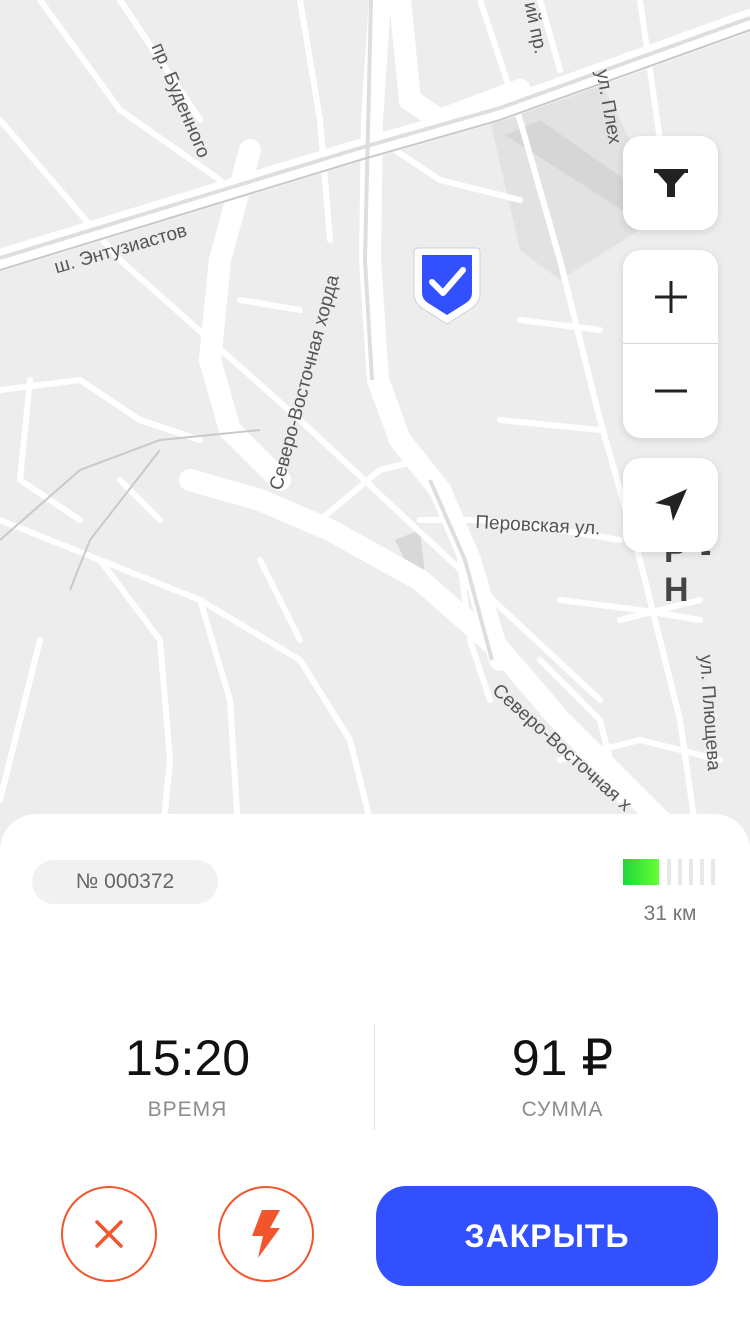 This screenshot has width=750, height=1334. I want to click on close-icon, so click(109, 1234).